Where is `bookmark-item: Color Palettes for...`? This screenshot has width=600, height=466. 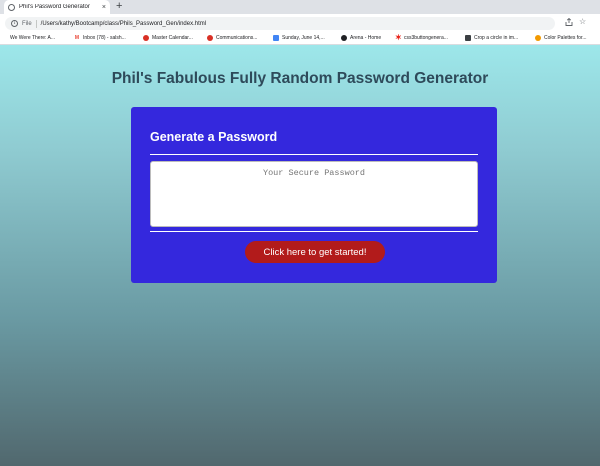
bookmark-item: Color Palettes for... is located at coordinates (561, 38).